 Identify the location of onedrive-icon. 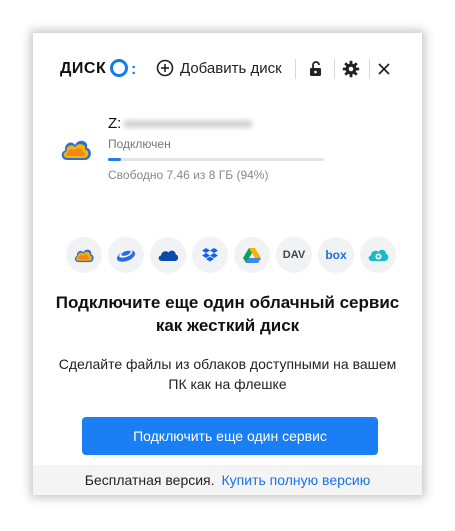
(168, 255).